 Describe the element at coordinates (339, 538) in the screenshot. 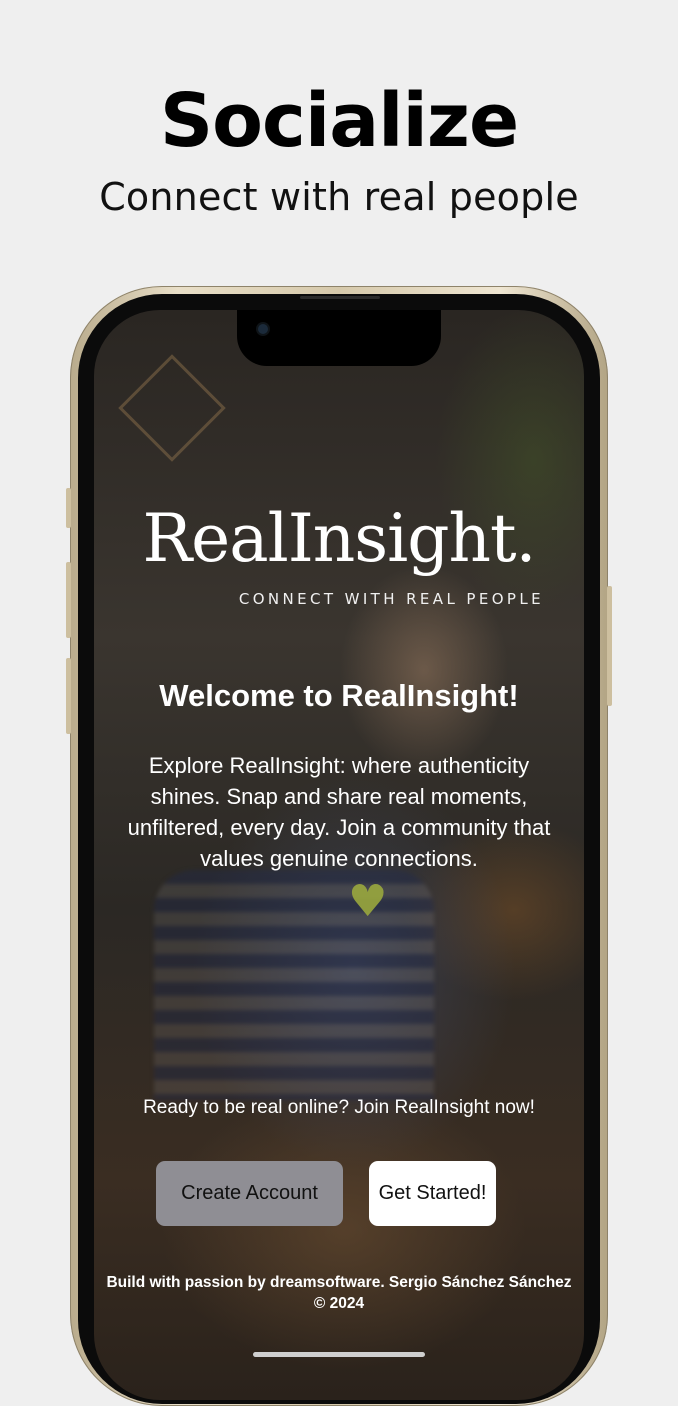

I see `app-logo: RealInsight.` at that location.